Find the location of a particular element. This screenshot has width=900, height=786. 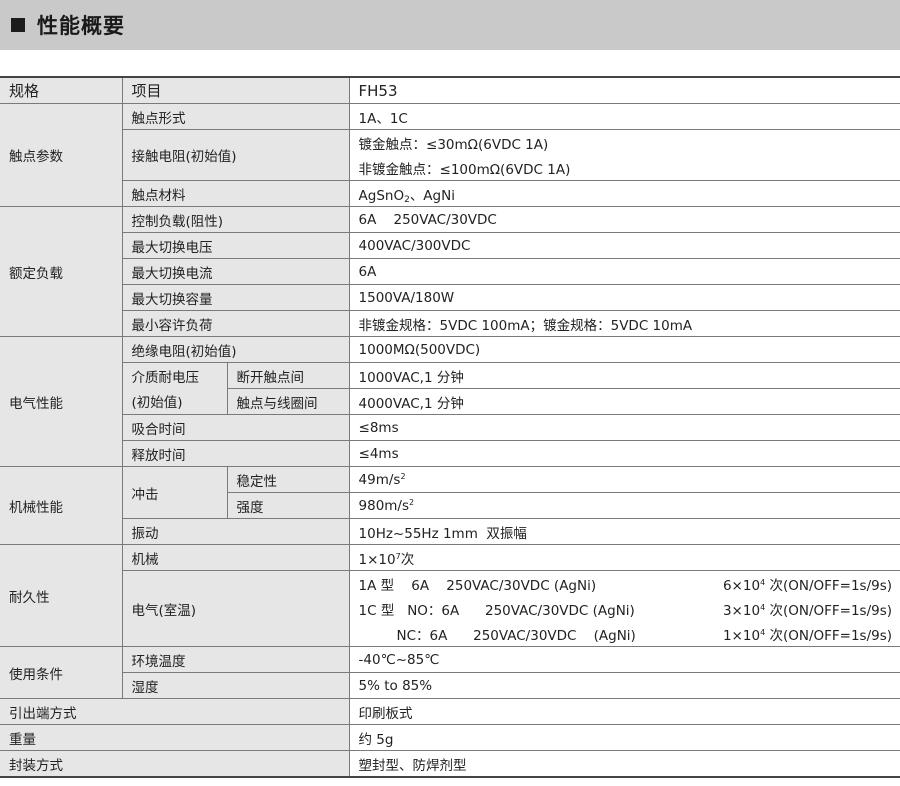

item-value: 980m/s2 is located at coordinates (624, 505).